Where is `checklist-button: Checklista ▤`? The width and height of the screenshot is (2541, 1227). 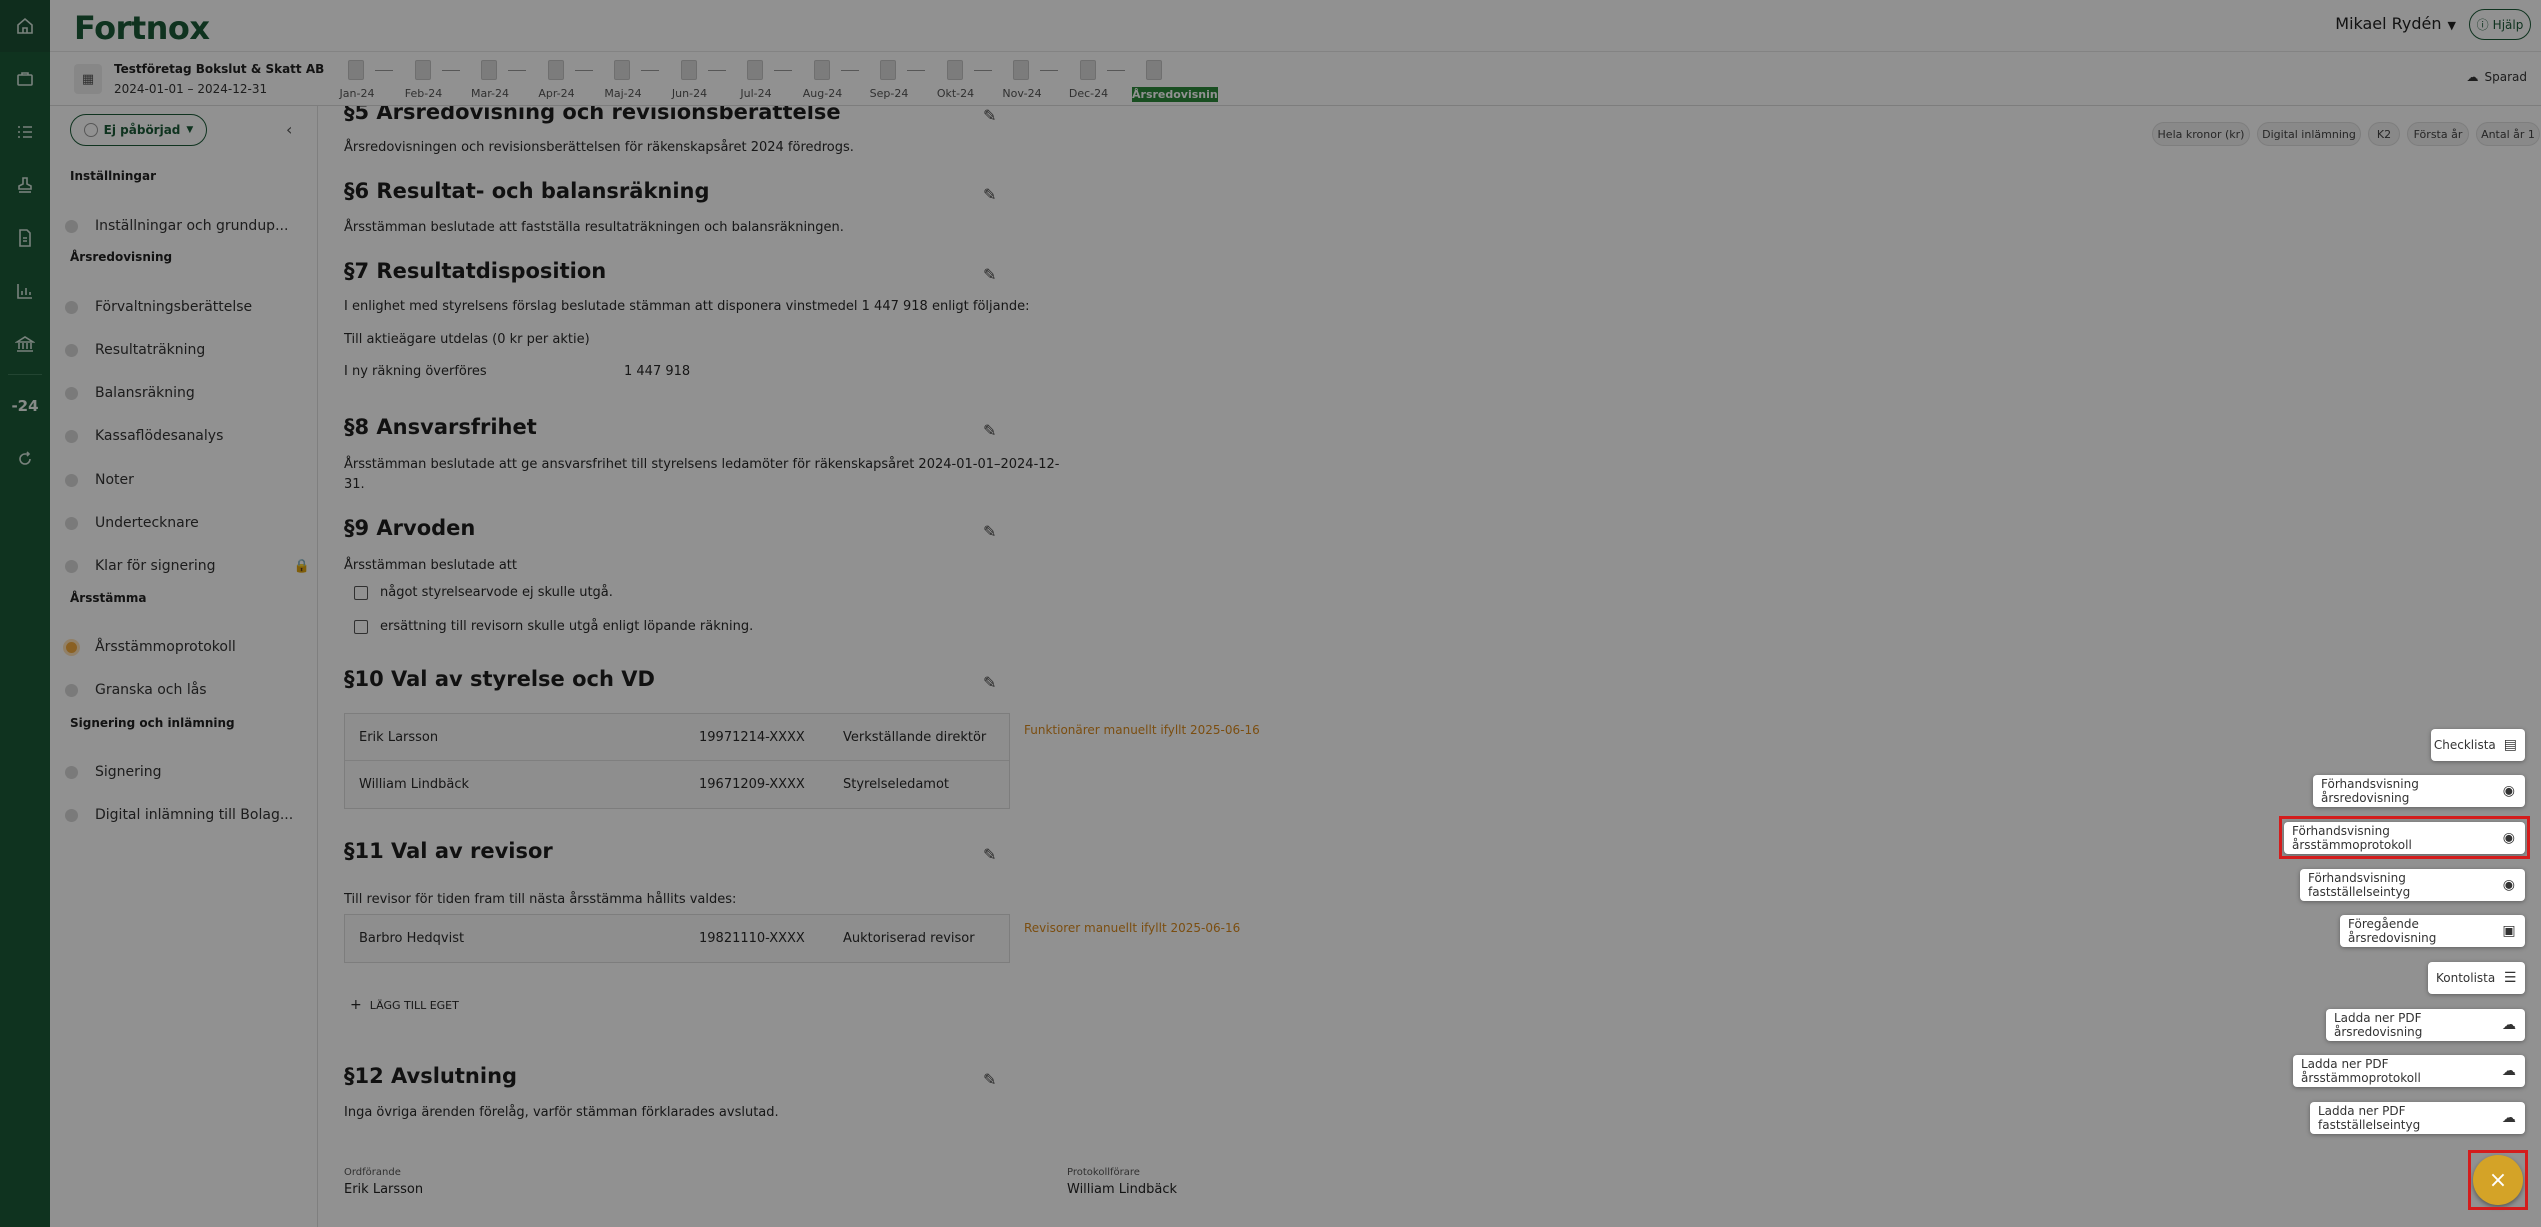 checklist-button: Checklista ▤ is located at coordinates (2478, 745).